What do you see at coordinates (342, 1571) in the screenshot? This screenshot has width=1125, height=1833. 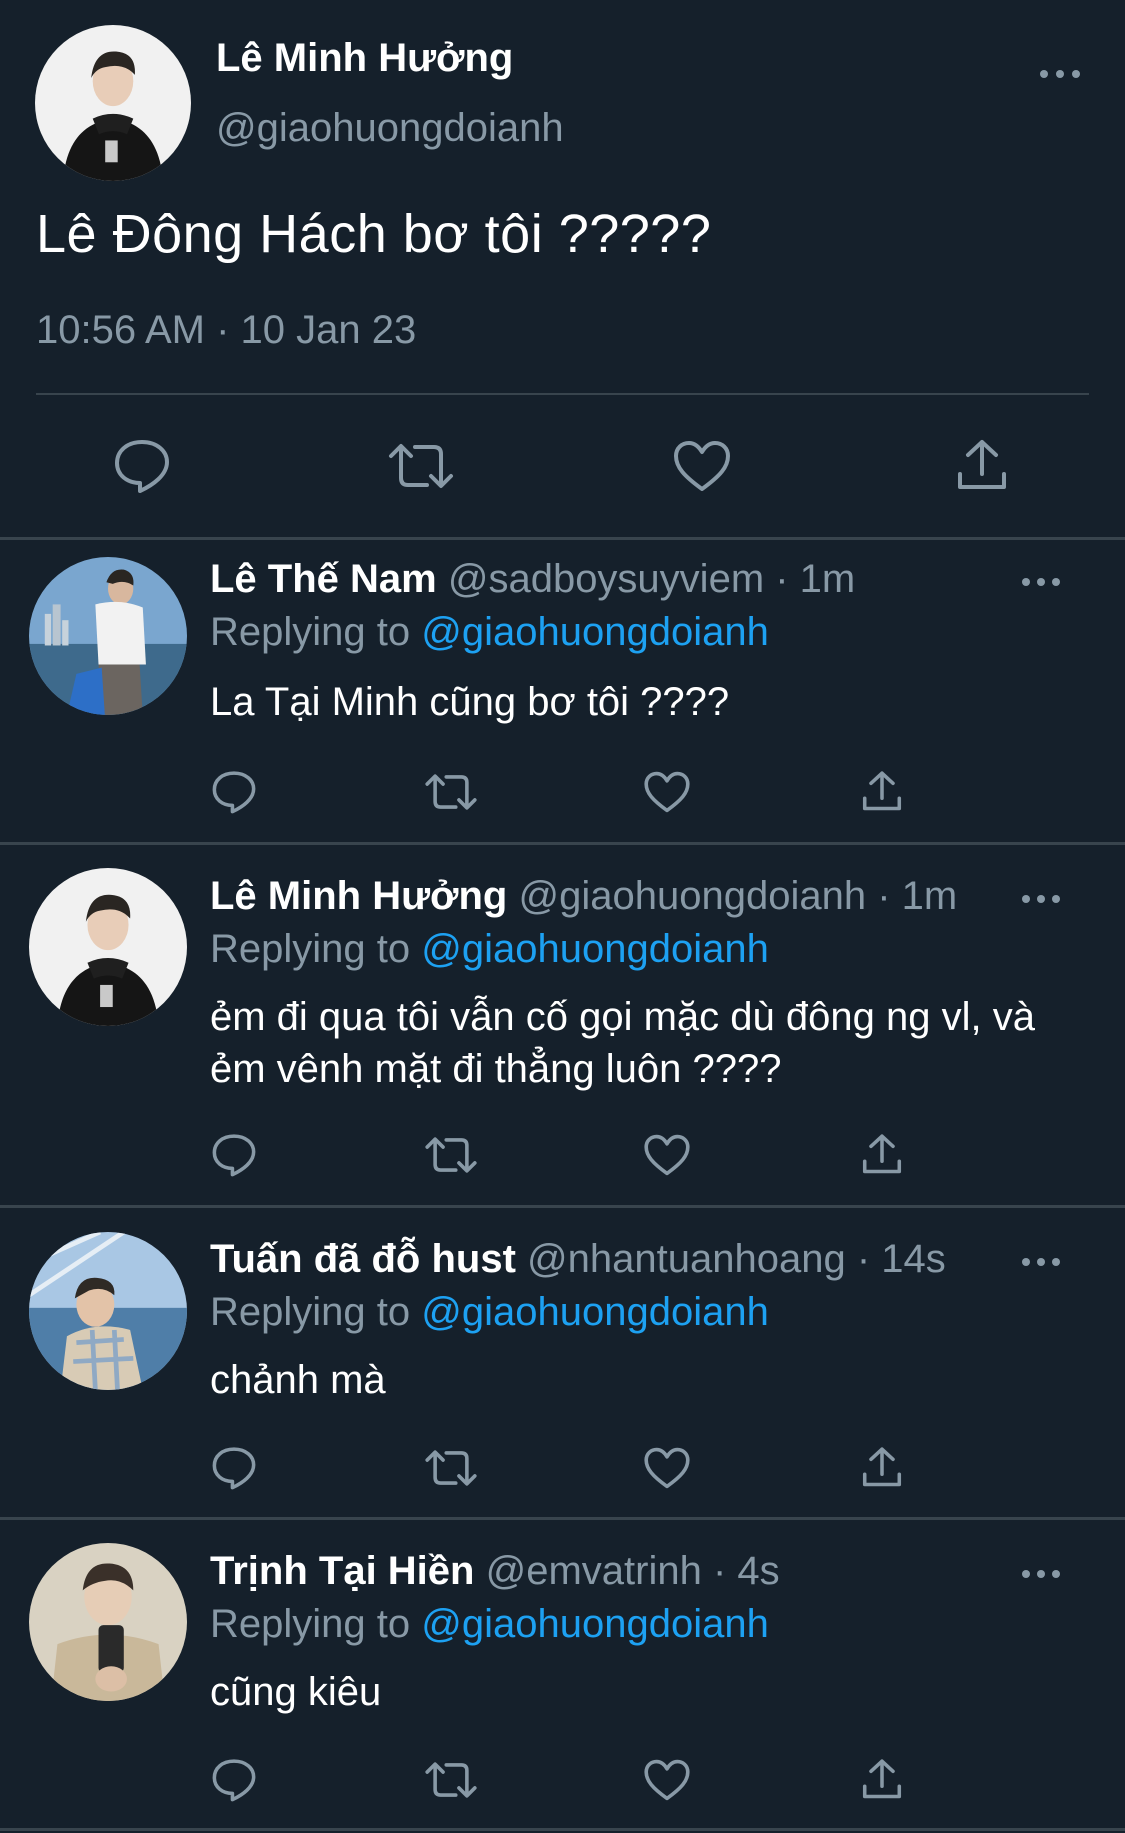 I see `author-name: Trịnh Tại Hiền` at bounding box center [342, 1571].